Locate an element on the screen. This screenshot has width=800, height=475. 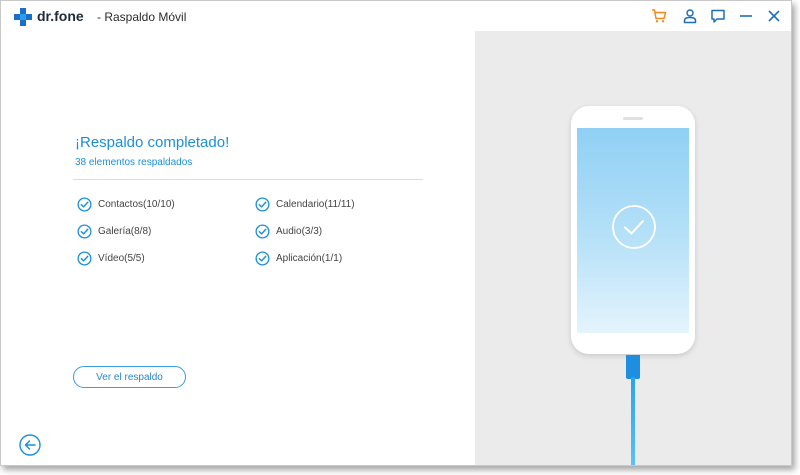
brand-name: dr.fone is located at coordinates (60, 16).